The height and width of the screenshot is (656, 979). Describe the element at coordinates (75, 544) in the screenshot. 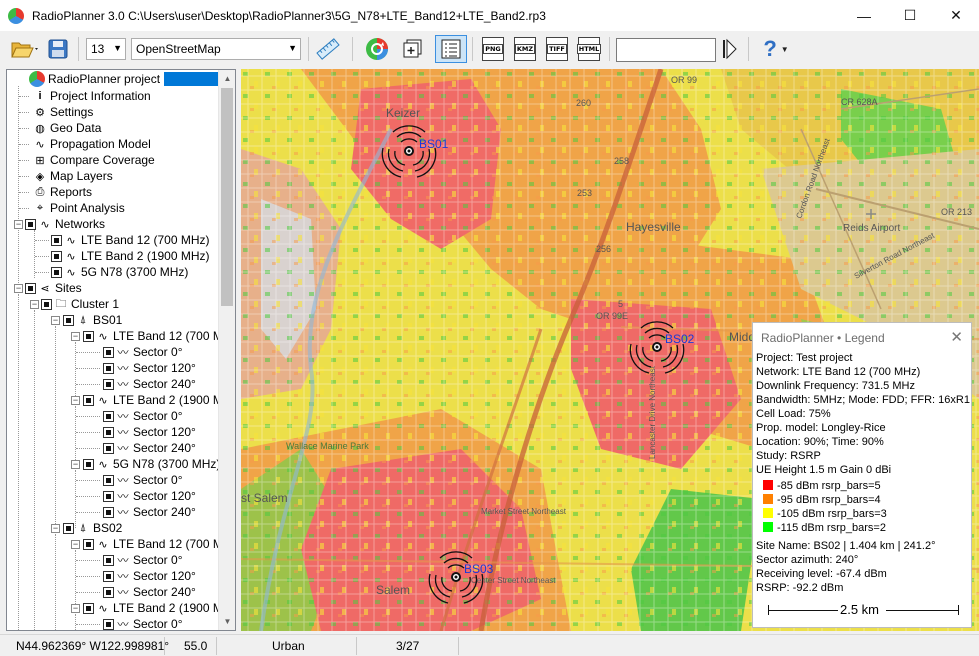

I see `bs02-band12-toggle: −` at that location.